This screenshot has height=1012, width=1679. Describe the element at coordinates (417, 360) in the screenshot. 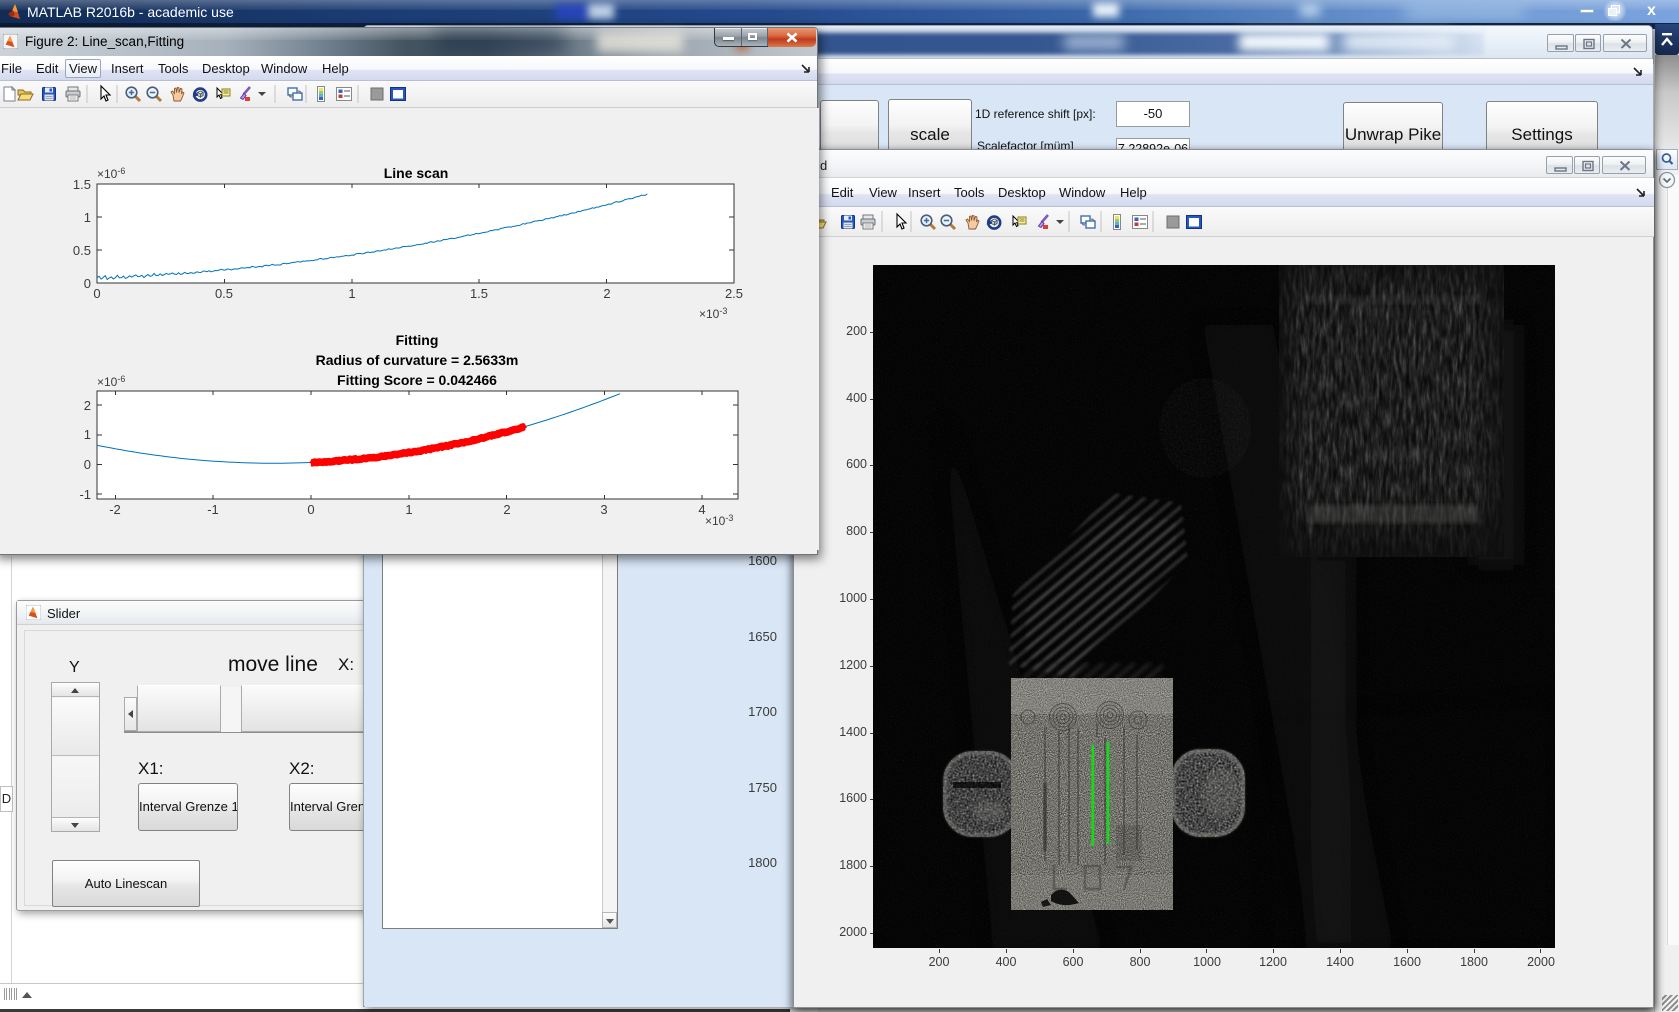

I see `svg-text: Radius of curvature = 2.5633m` at that location.